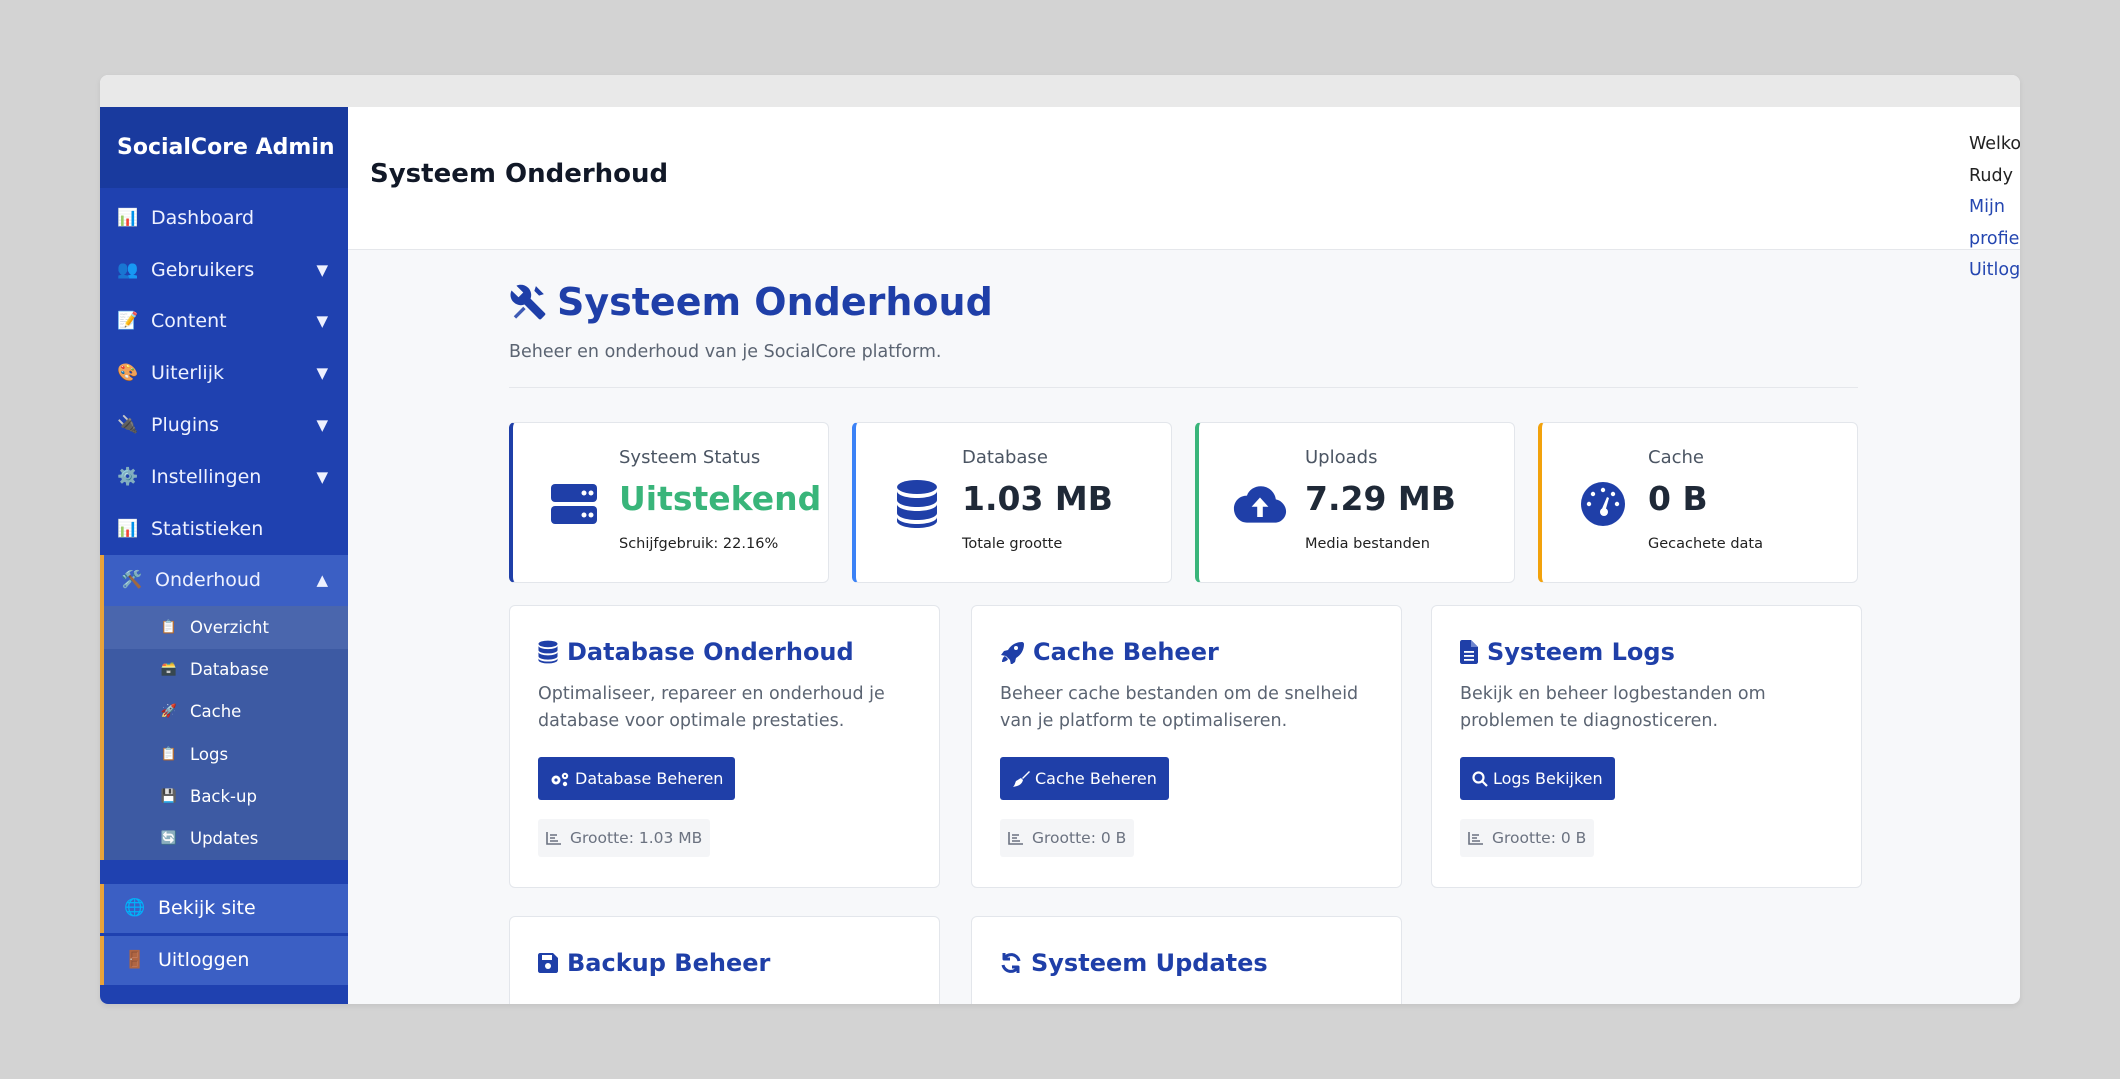  Describe the element at coordinates (135, 908) in the screenshot. I see `globe-icon: 🌐` at that location.